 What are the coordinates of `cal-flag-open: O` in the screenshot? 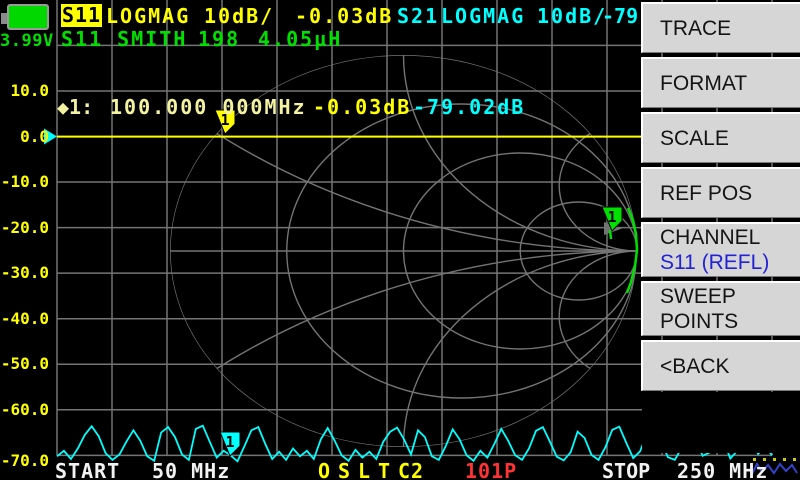 It's located at (325, 469).